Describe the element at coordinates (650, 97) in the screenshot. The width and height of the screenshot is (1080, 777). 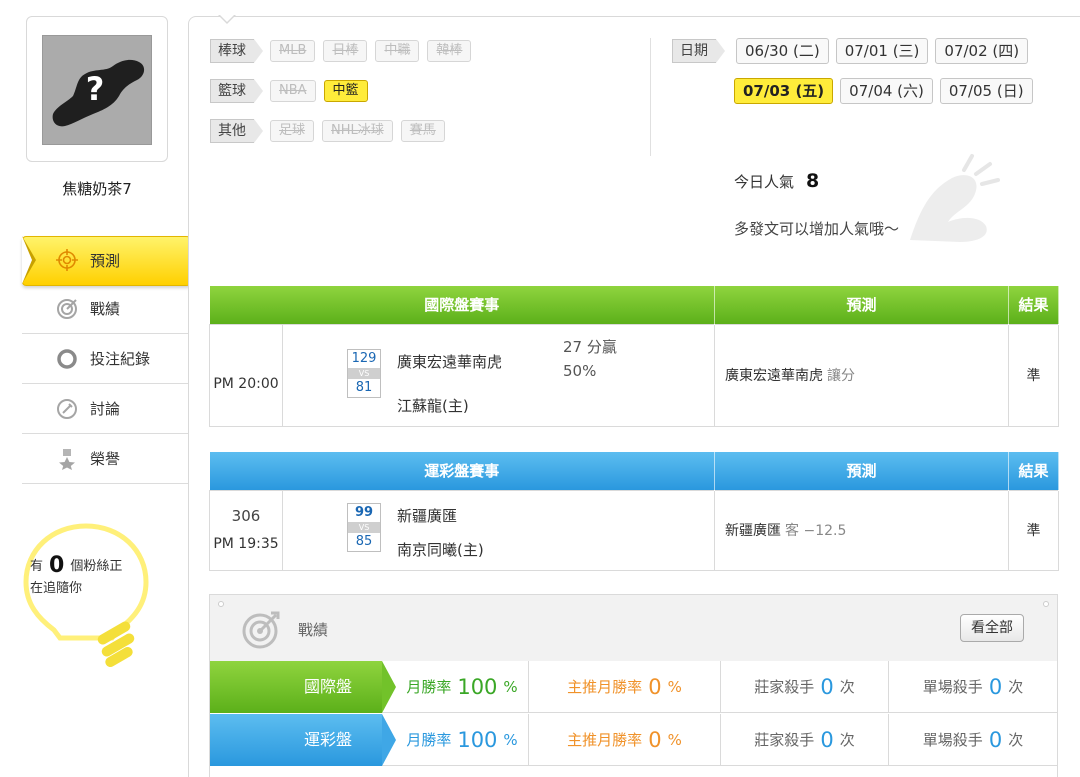
I see `filter-divider` at that location.